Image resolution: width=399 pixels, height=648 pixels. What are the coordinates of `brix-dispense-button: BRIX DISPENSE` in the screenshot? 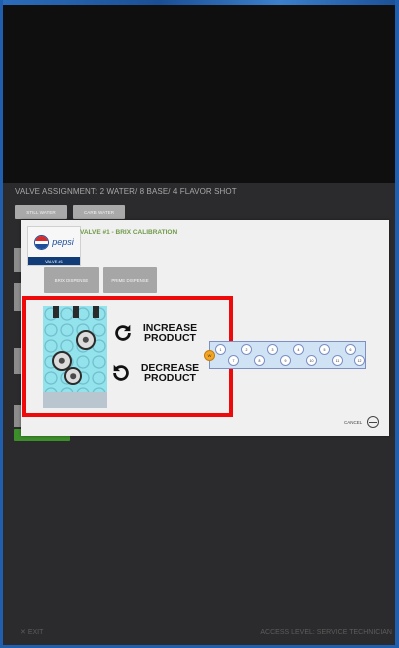 It's located at (71, 280).